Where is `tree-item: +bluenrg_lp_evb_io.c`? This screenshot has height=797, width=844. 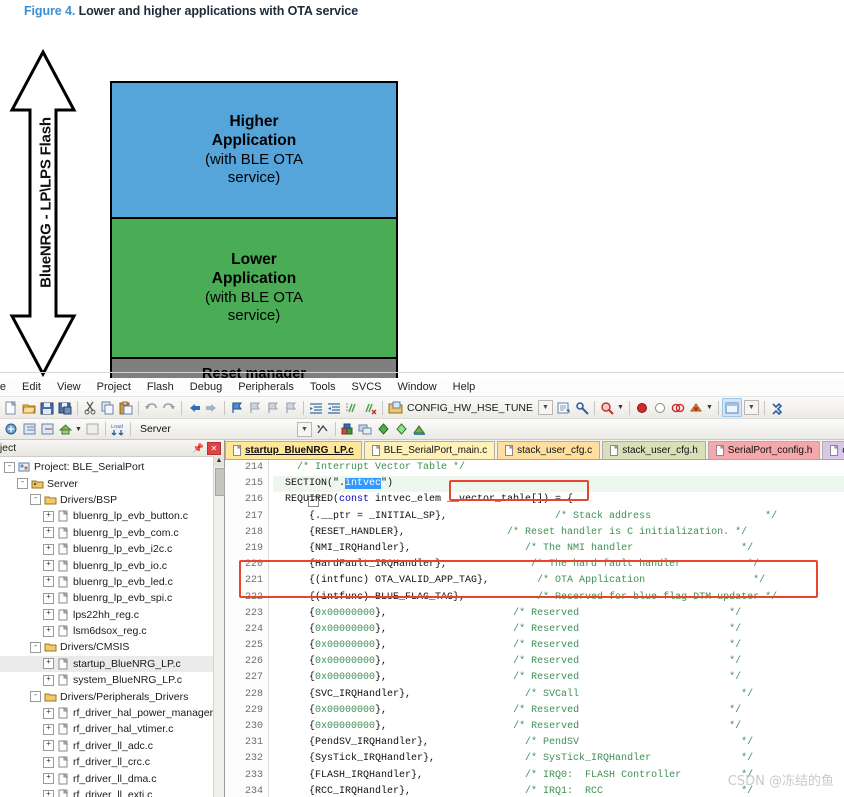 tree-item: +bluenrg_lp_evb_io.c is located at coordinates (112, 565).